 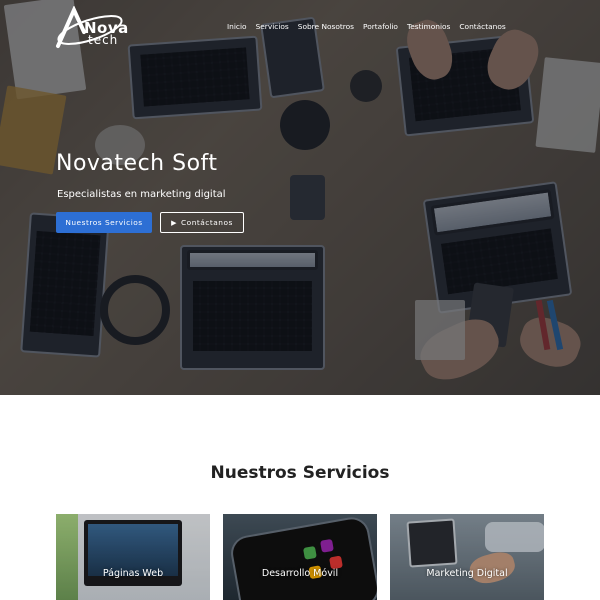 I want to click on service-card-web: Páginas Web, so click(x=133, y=557).